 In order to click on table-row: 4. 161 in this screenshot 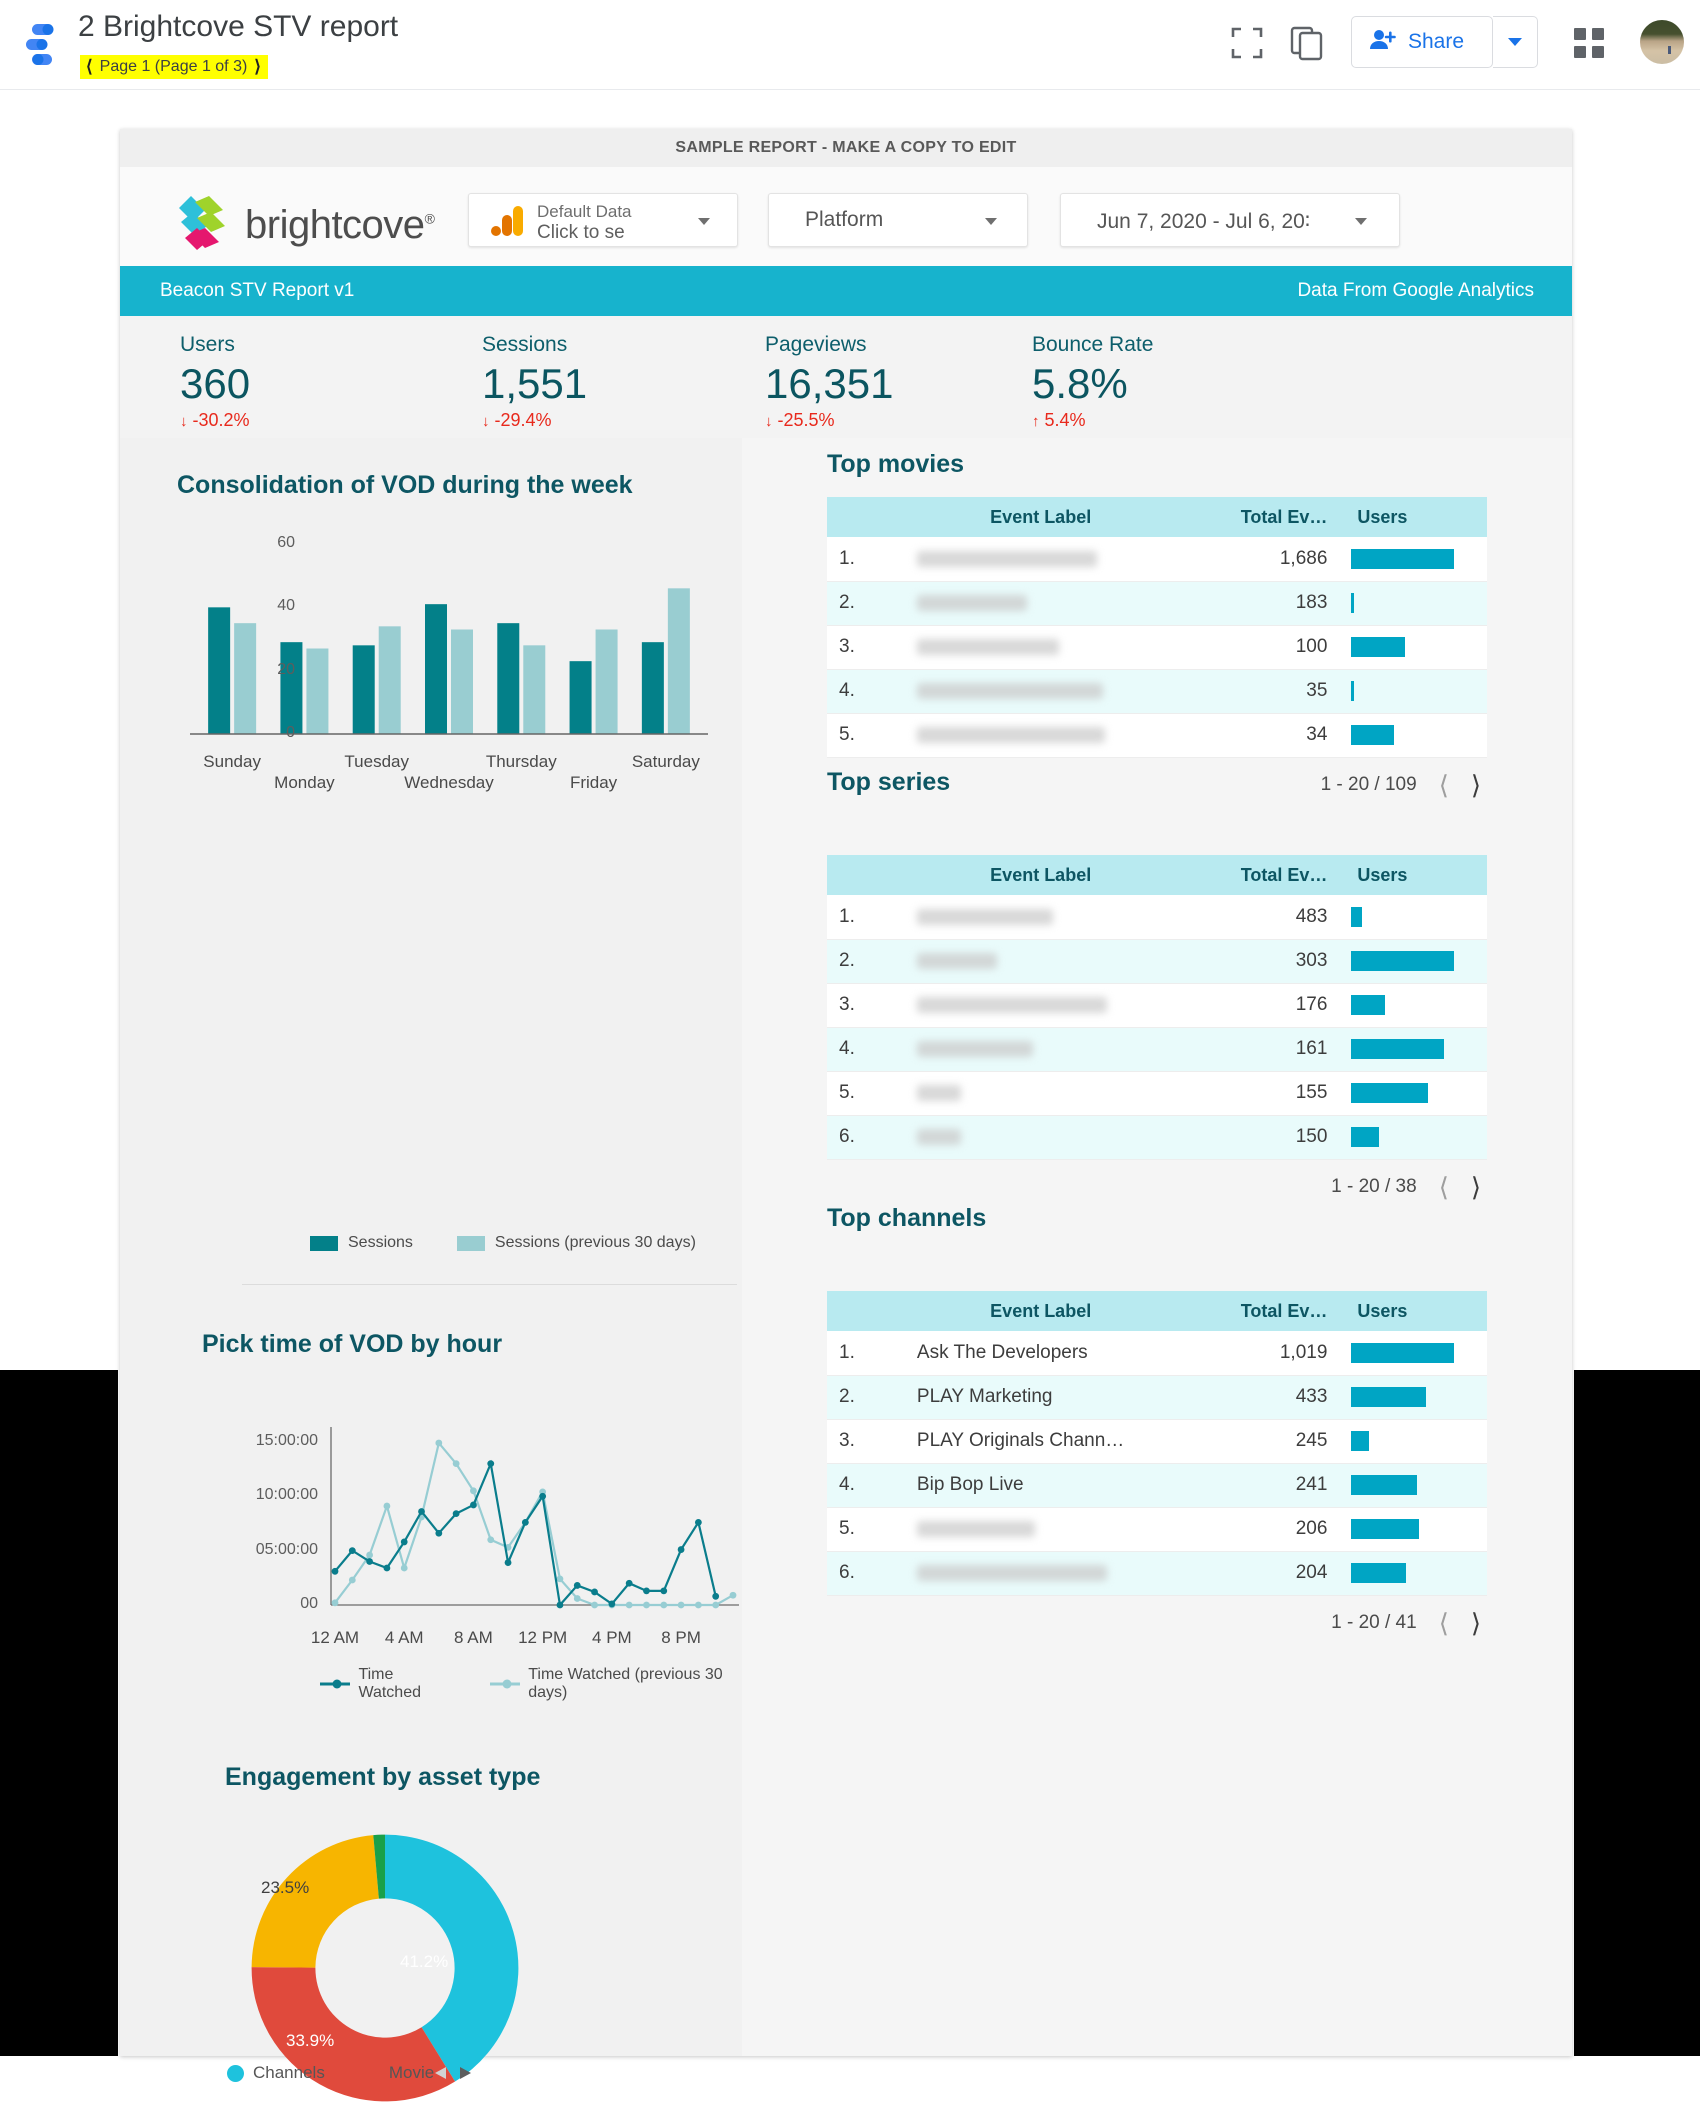, I will do `click(1157, 1049)`.